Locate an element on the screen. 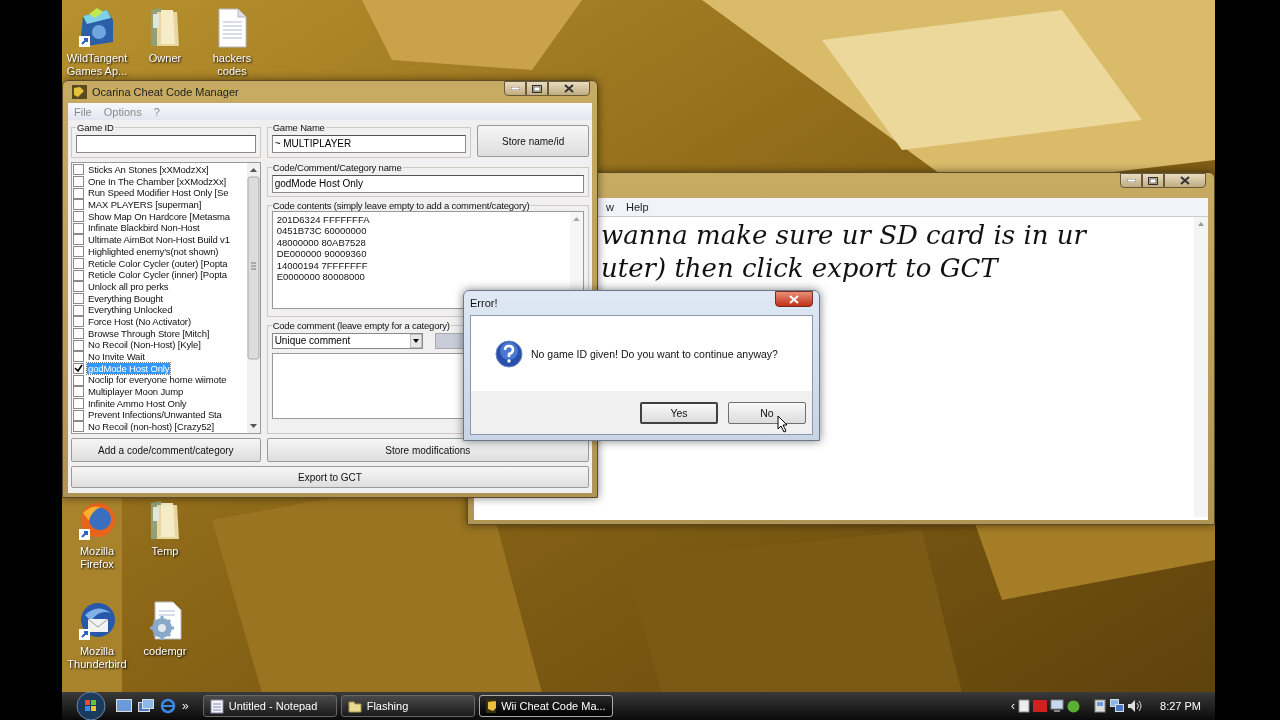  game-id-field is located at coordinates (166, 143).